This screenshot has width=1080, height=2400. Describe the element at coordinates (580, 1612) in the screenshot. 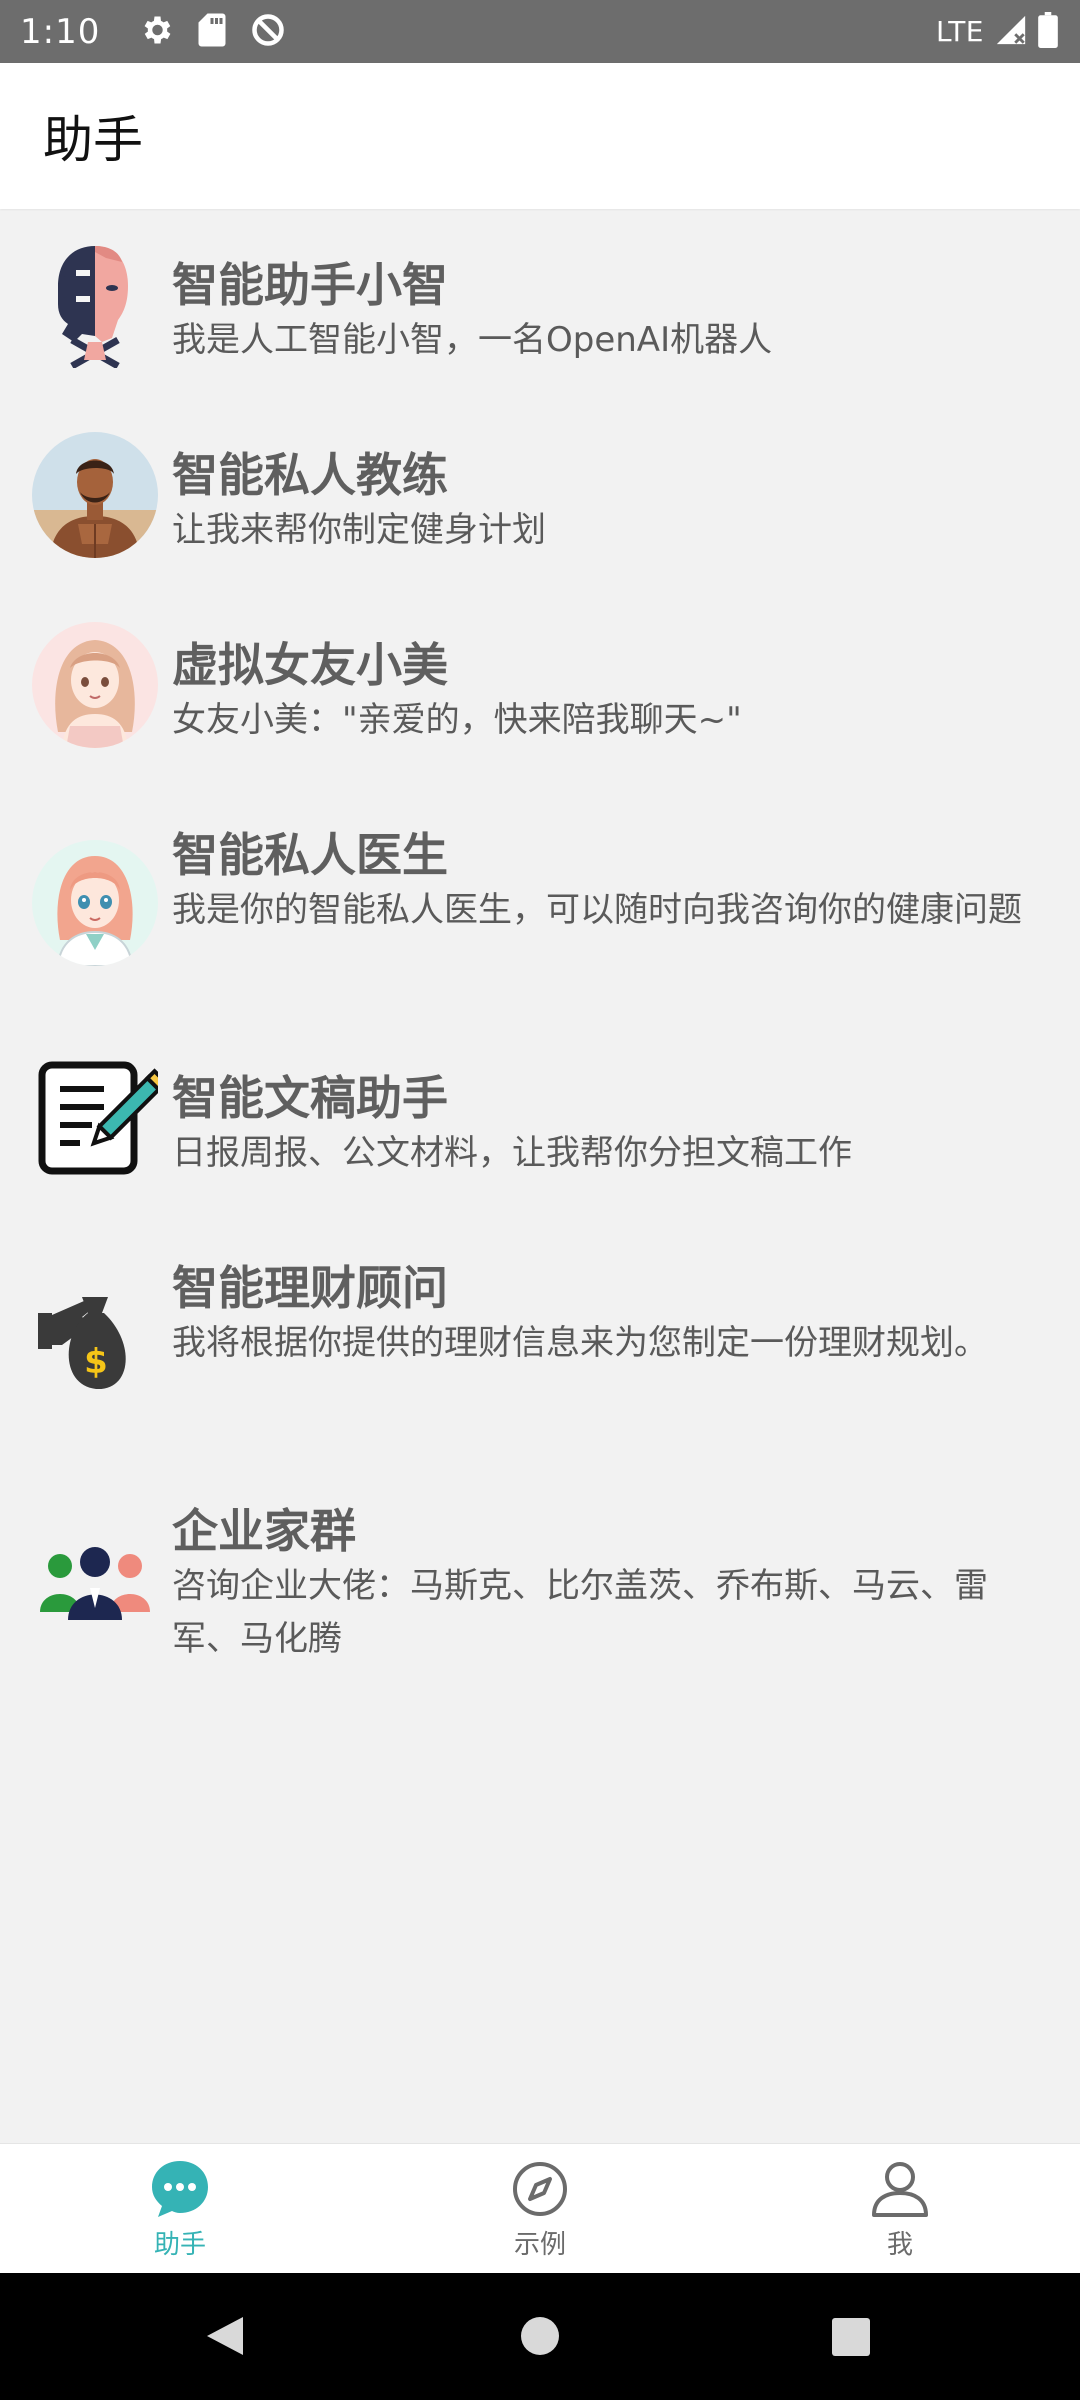

I see `item-desc: 咨询企业大佬：马斯克、比尔盖茨、乔布斯、马云、雷军、马化腾` at that location.